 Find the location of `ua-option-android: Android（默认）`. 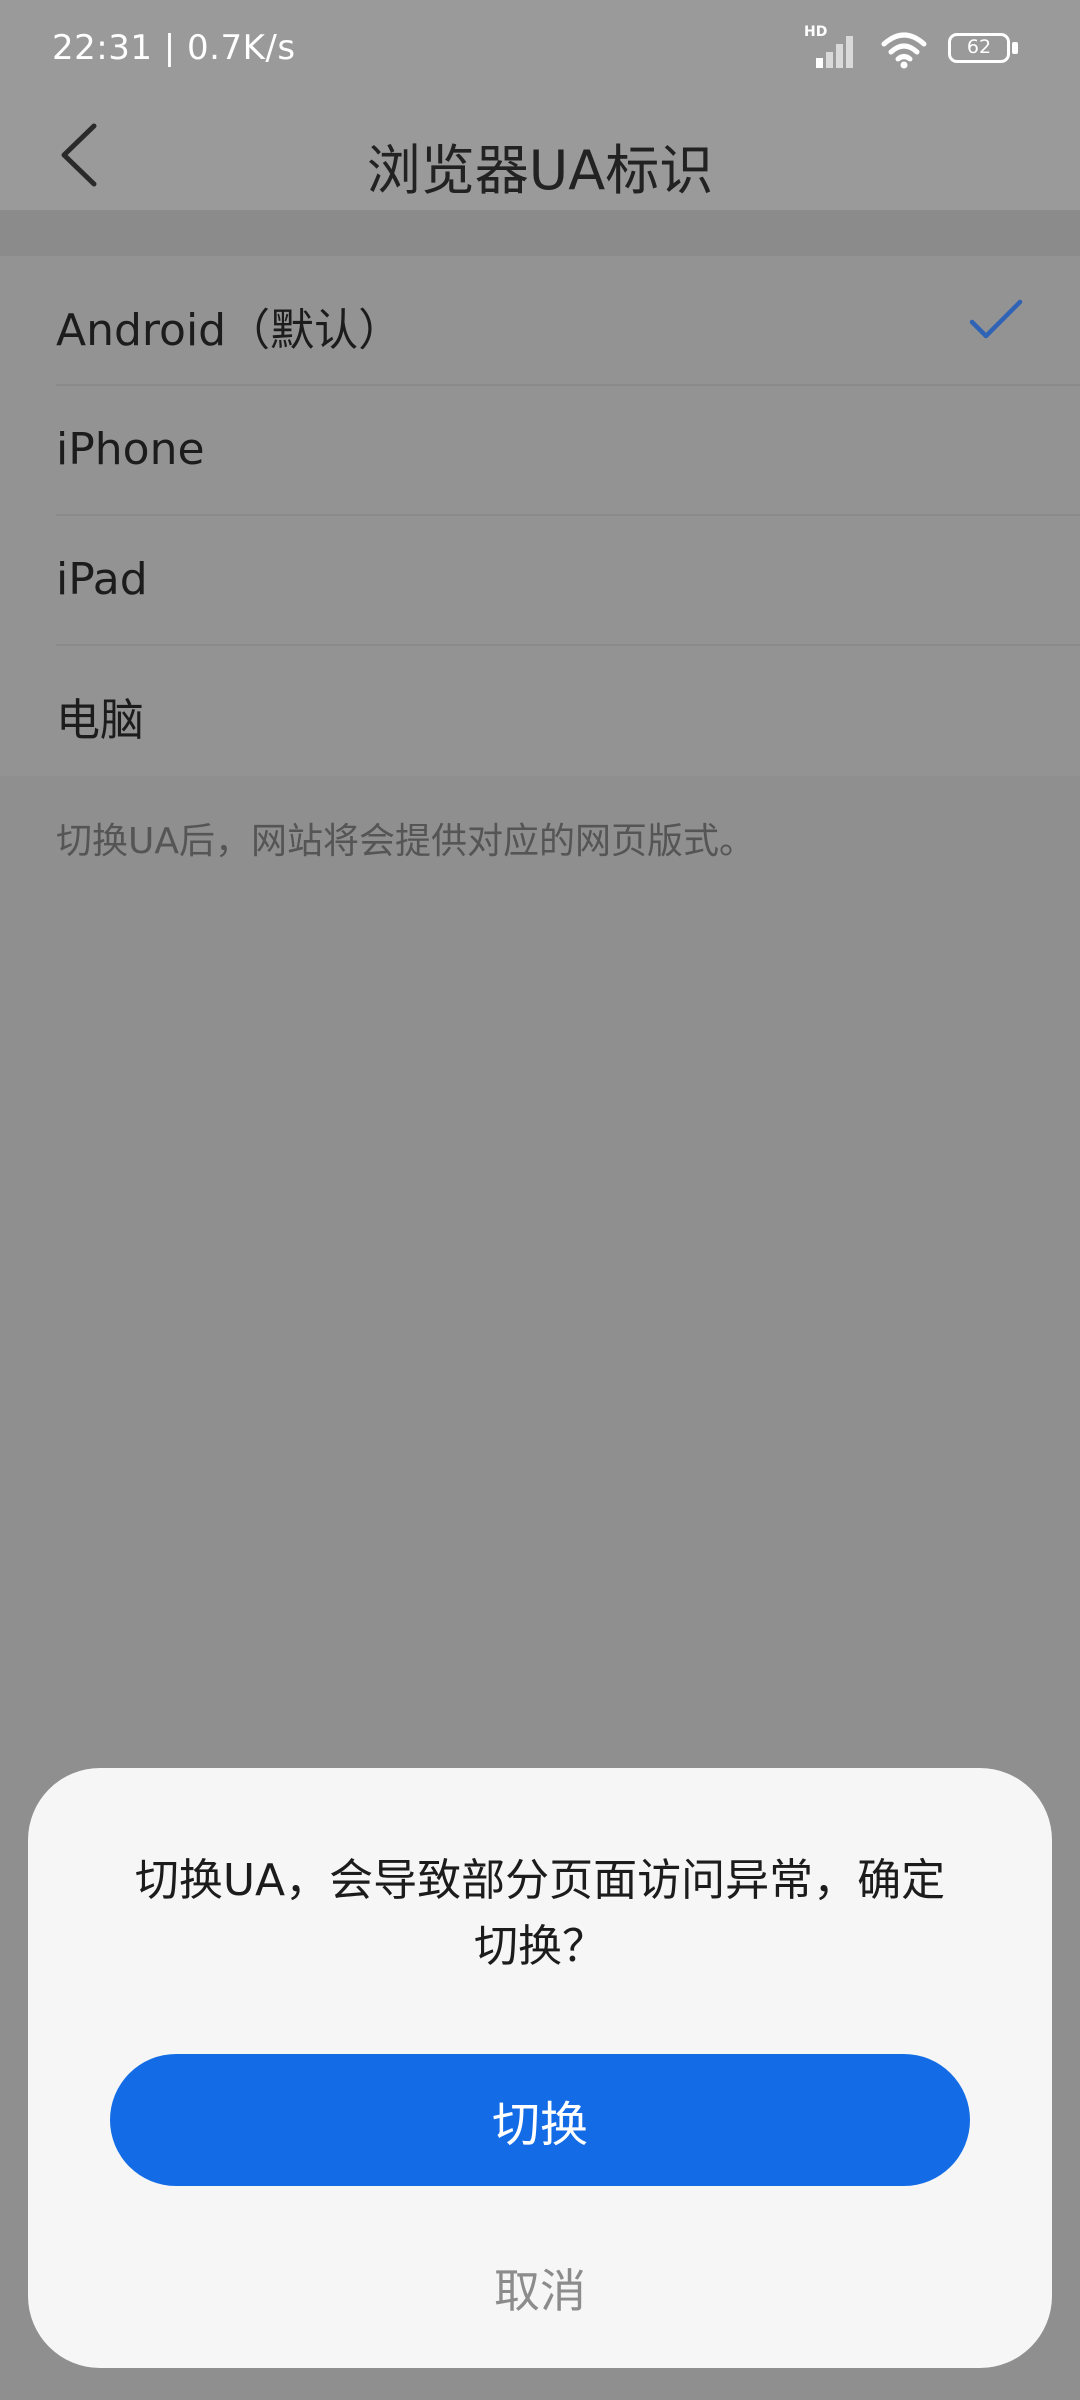

ua-option-android: Android（默认） is located at coordinates (540, 321).